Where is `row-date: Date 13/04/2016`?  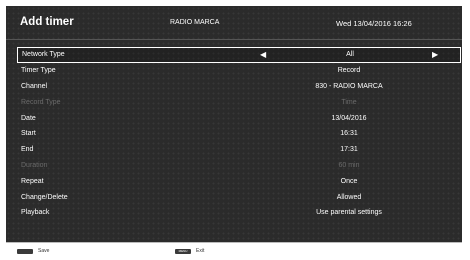 row-date: Date 13/04/2016 is located at coordinates (239, 118).